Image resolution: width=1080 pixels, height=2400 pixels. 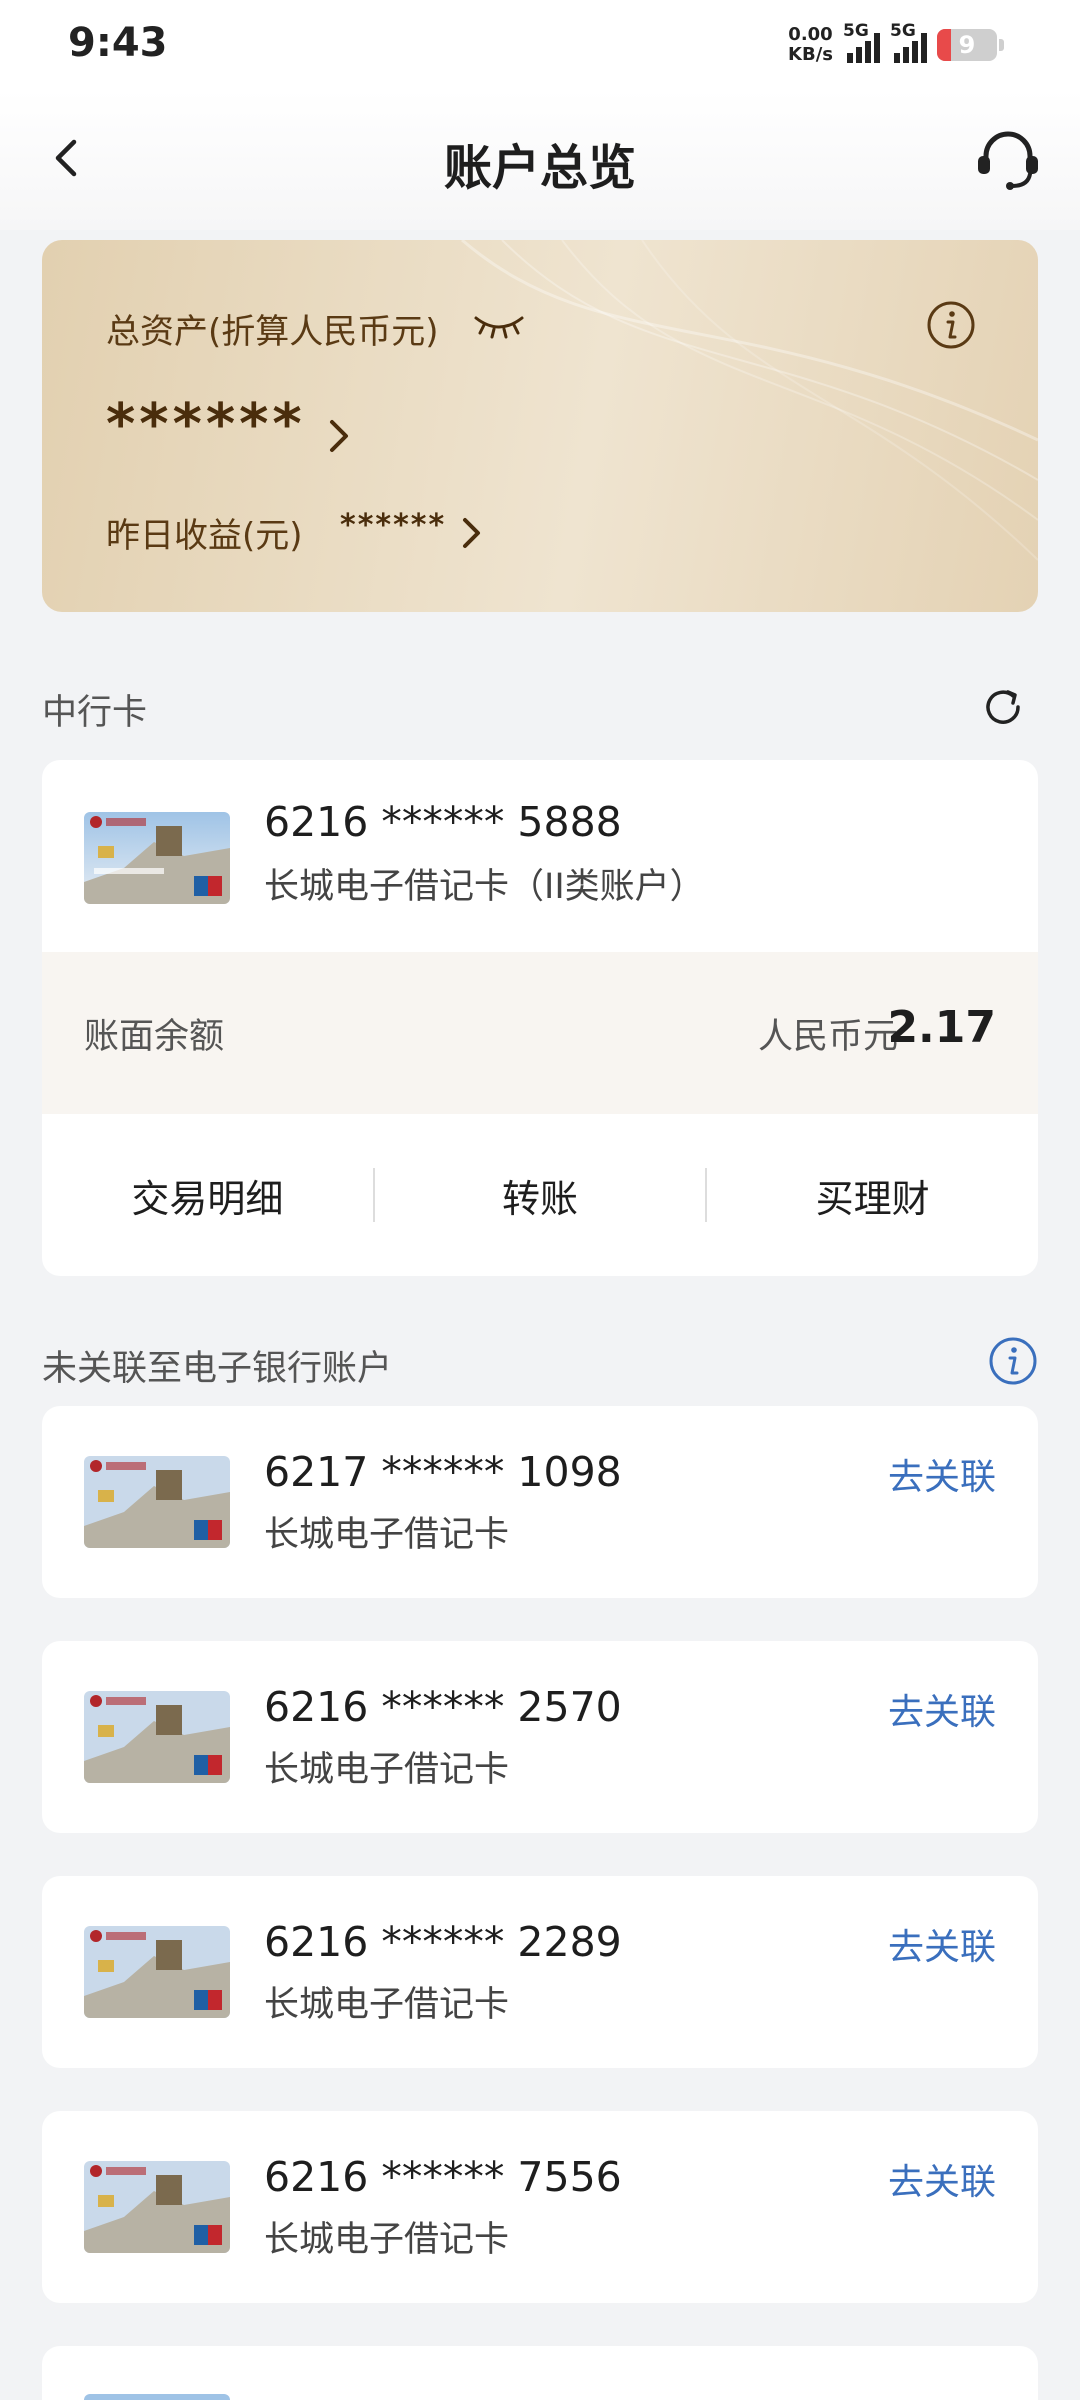 What do you see at coordinates (827, 1037) in the screenshot?
I see `currency-label: 人民币元` at bounding box center [827, 1037].